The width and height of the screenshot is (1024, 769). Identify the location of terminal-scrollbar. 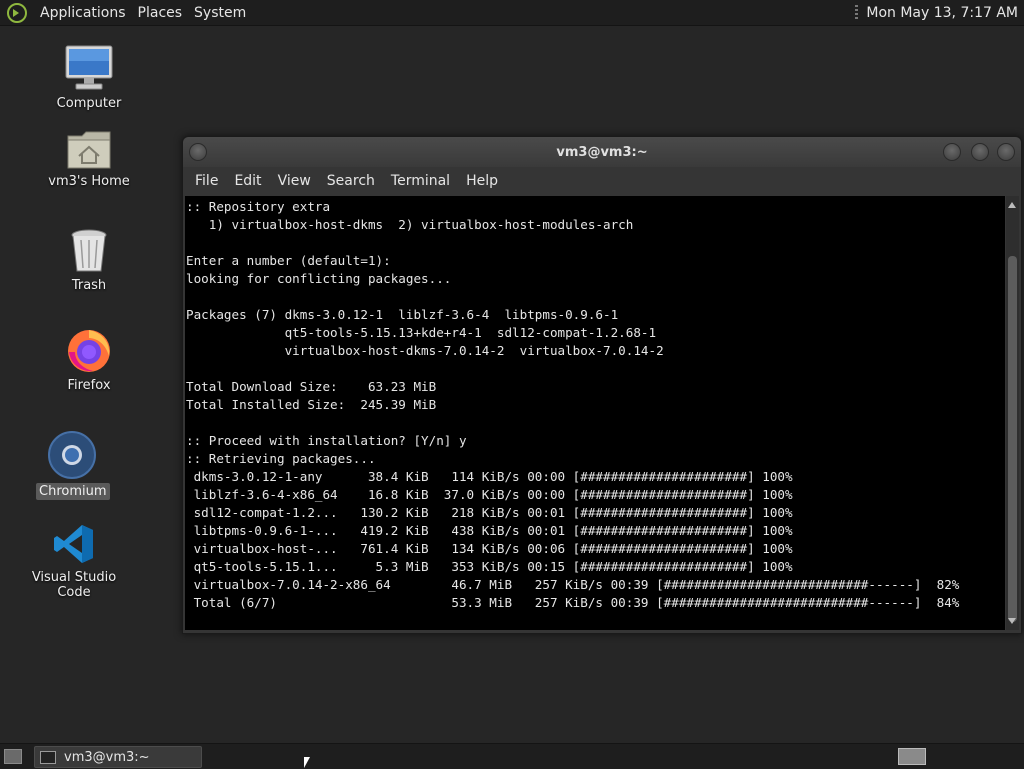
(1012, 413).